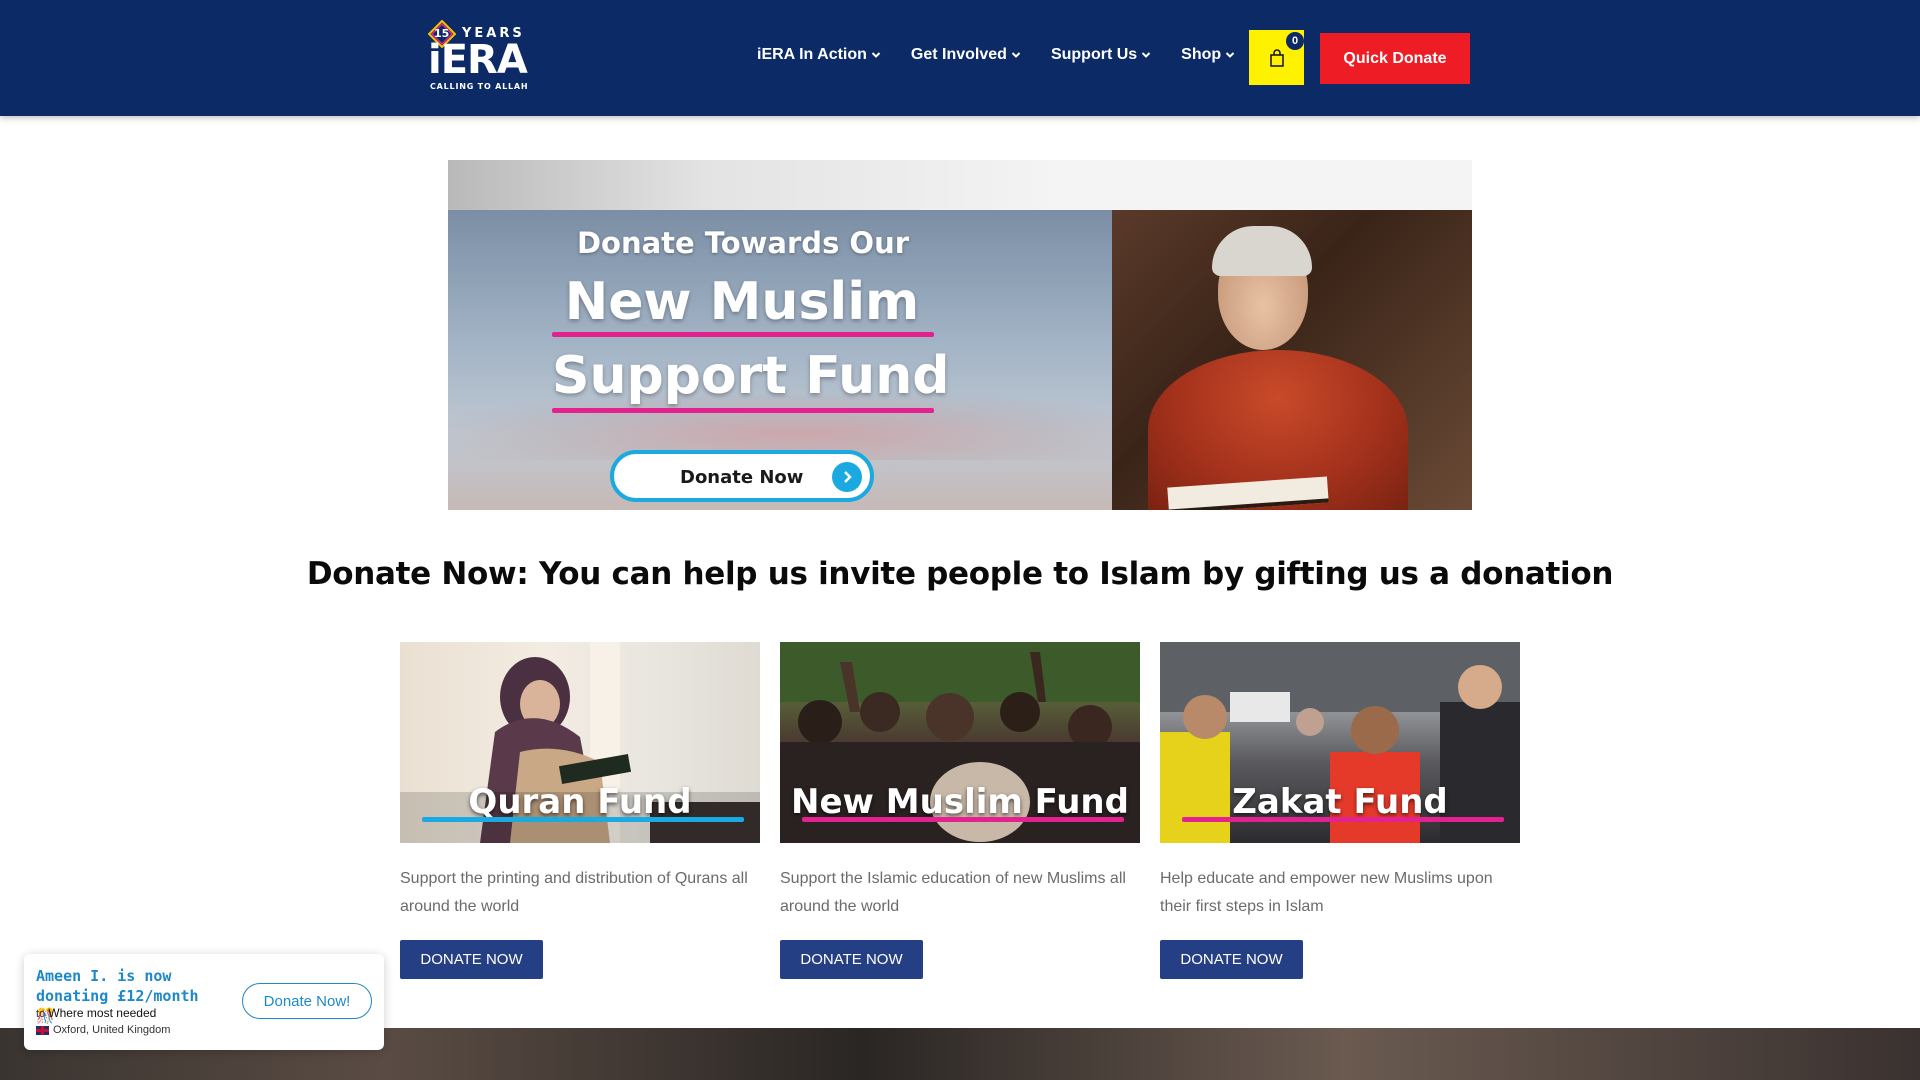 The image size is (1920, 1080). Describe the element at coordinates (42, 1030) in the screenshot. I see `uk-flag-icon` at that location.